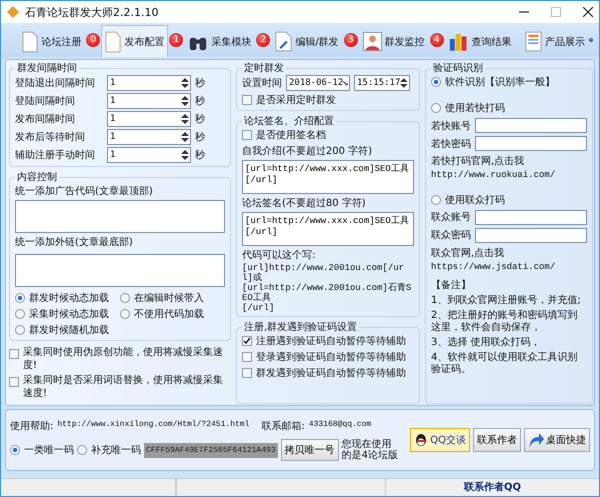  Describe the element at coordinates (555, 41) in the screenshot. I see `toolbar-tab: 产品展示` at that location.